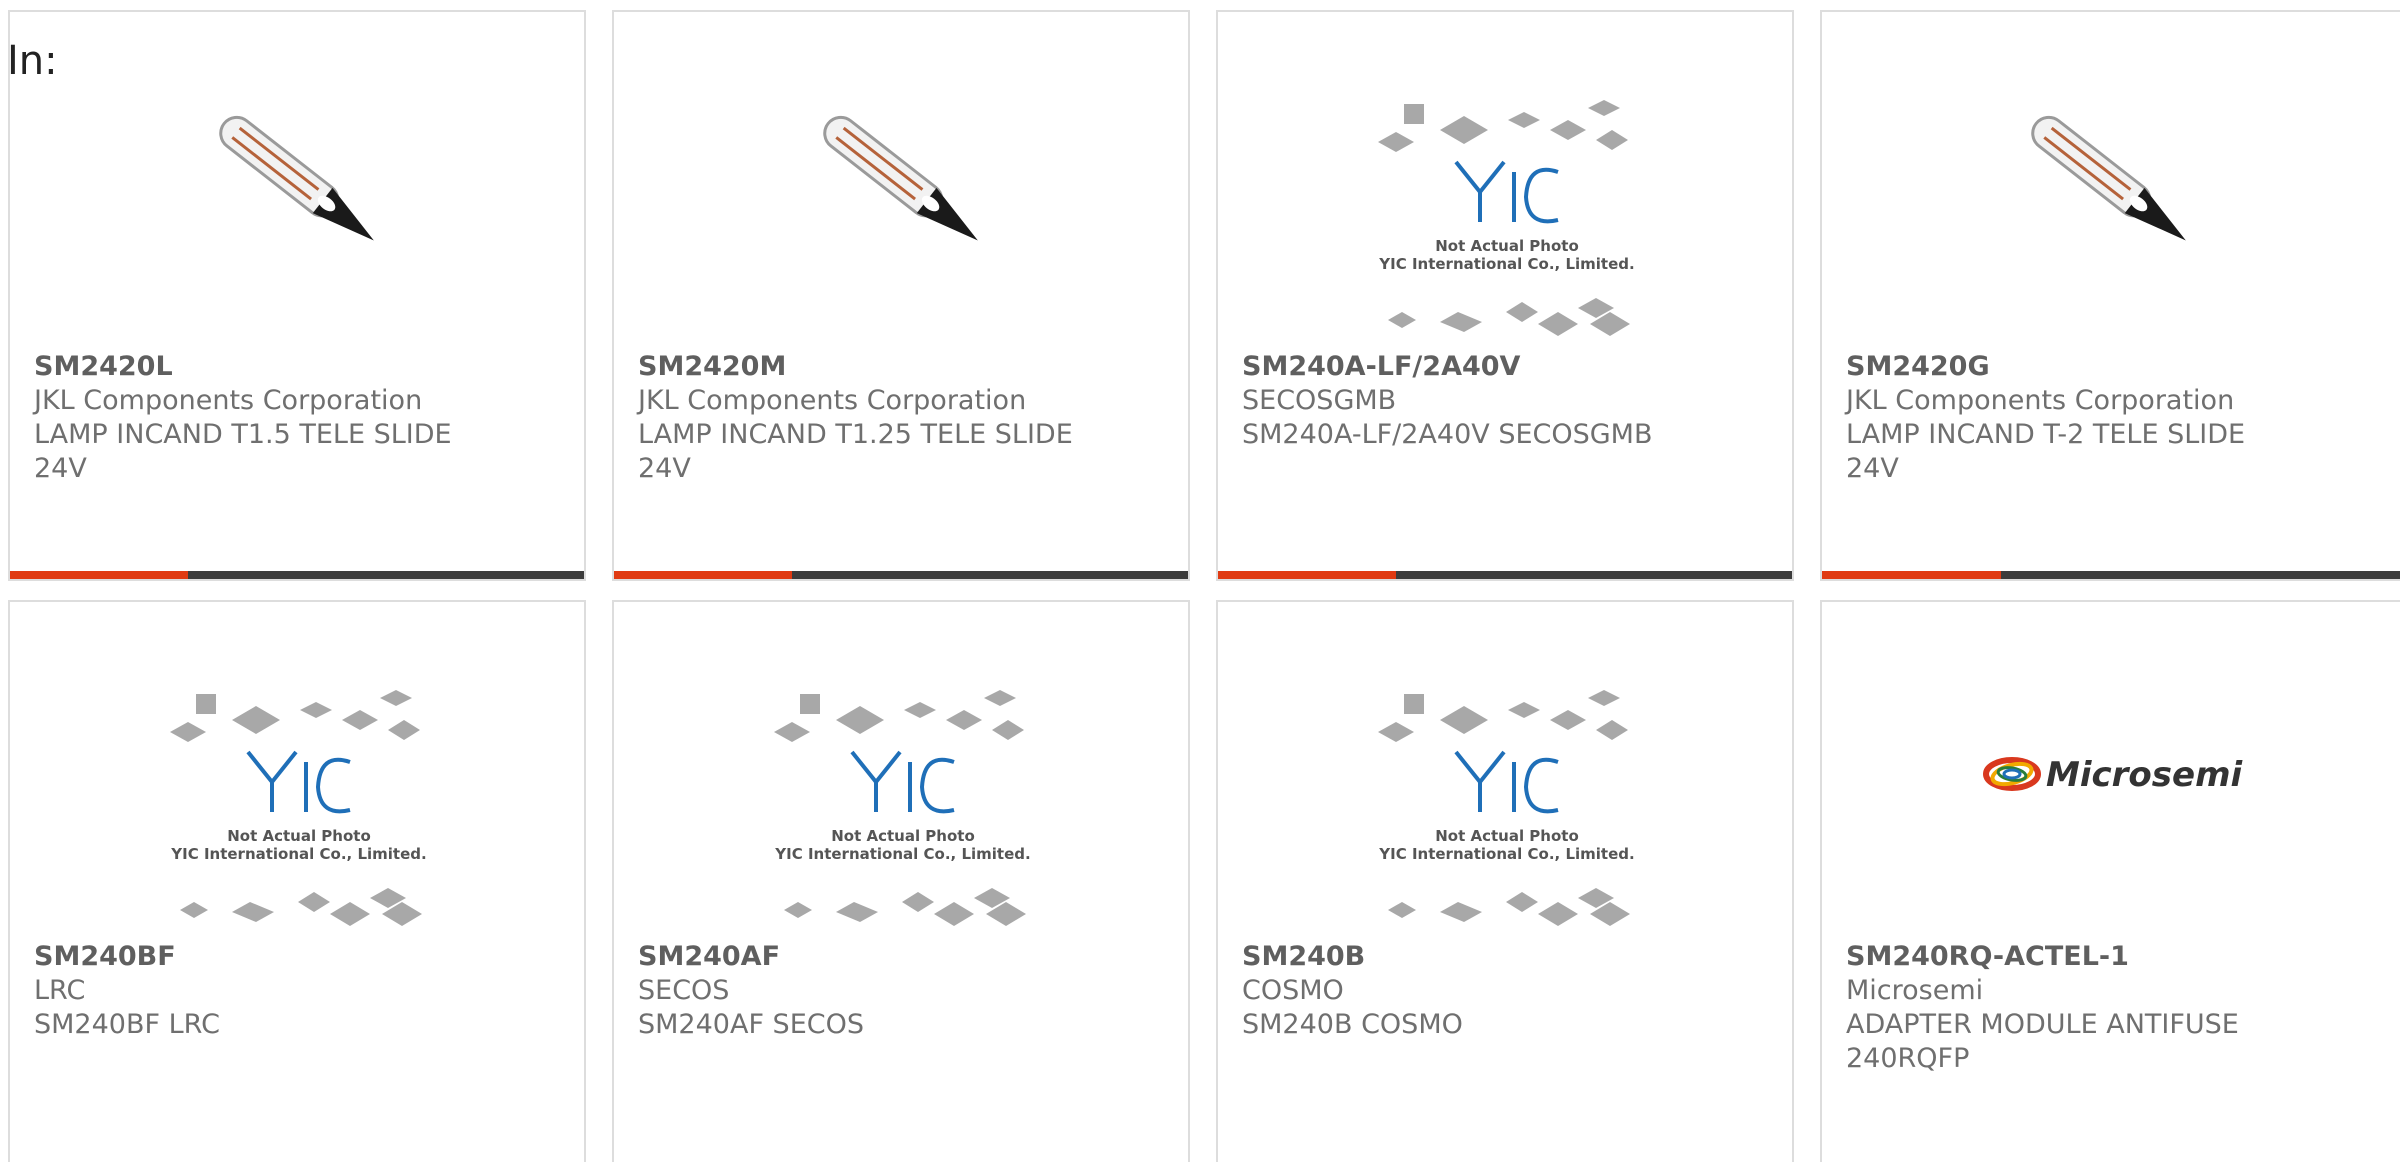  What do you see at coordinates (2113, 367) in the screenshot?
I see `part-number: SM2420G` at bounding box center [2113, 367].